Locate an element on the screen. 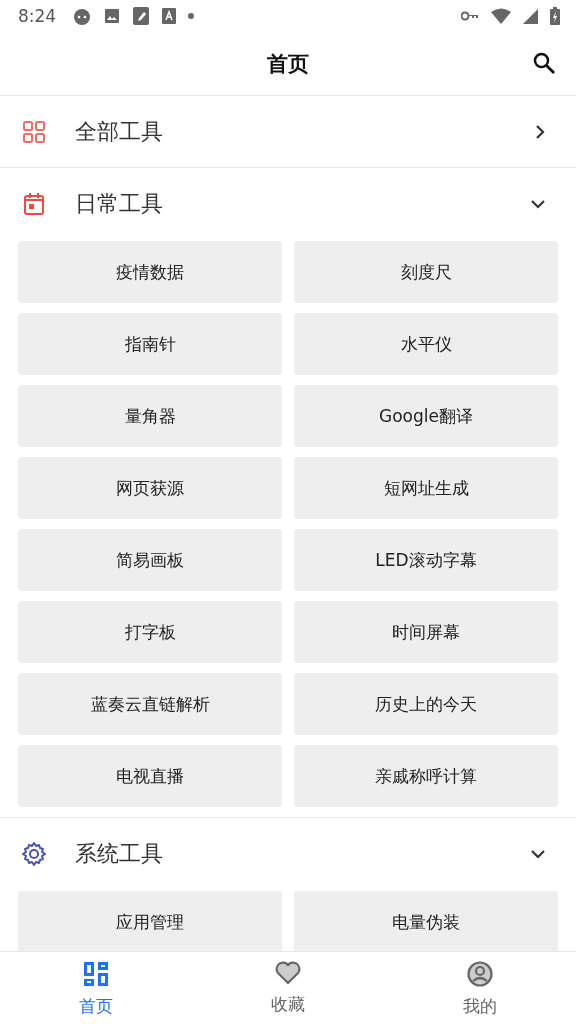  tool-button: 网页获源 is located at coordinates (150, 488).